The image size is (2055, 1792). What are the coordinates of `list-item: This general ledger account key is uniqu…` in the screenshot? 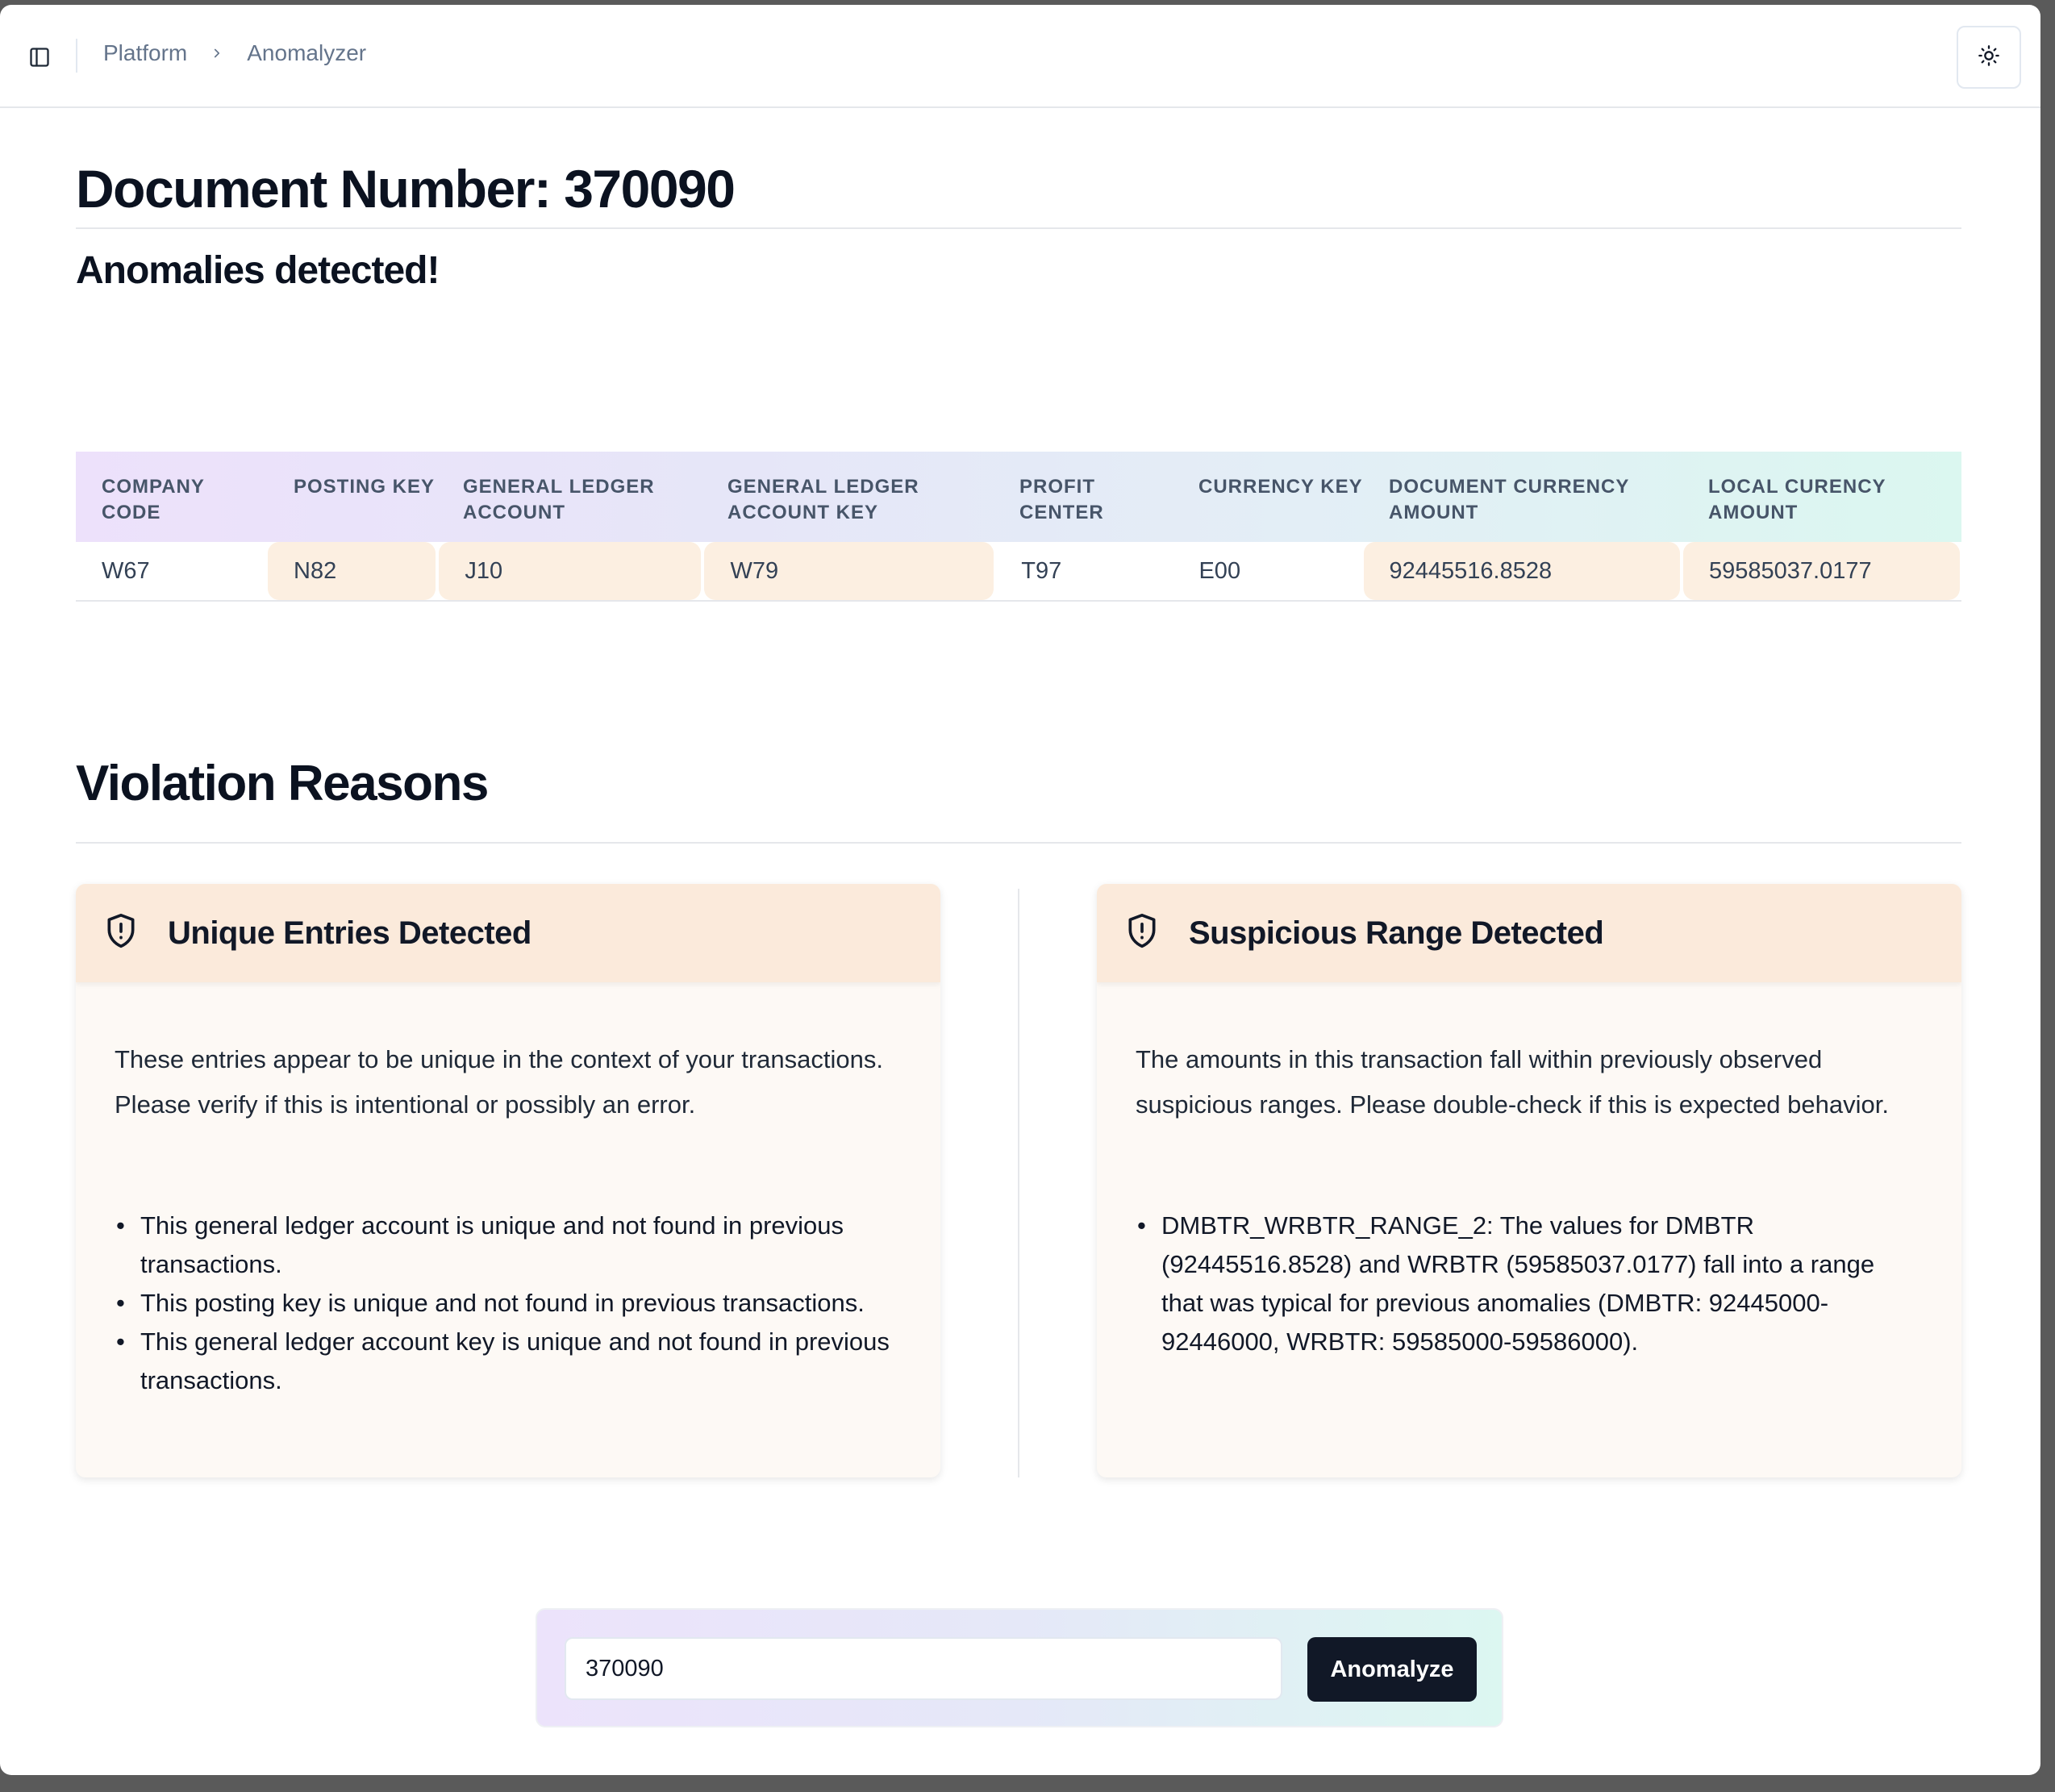 It's located at (509, 1361).